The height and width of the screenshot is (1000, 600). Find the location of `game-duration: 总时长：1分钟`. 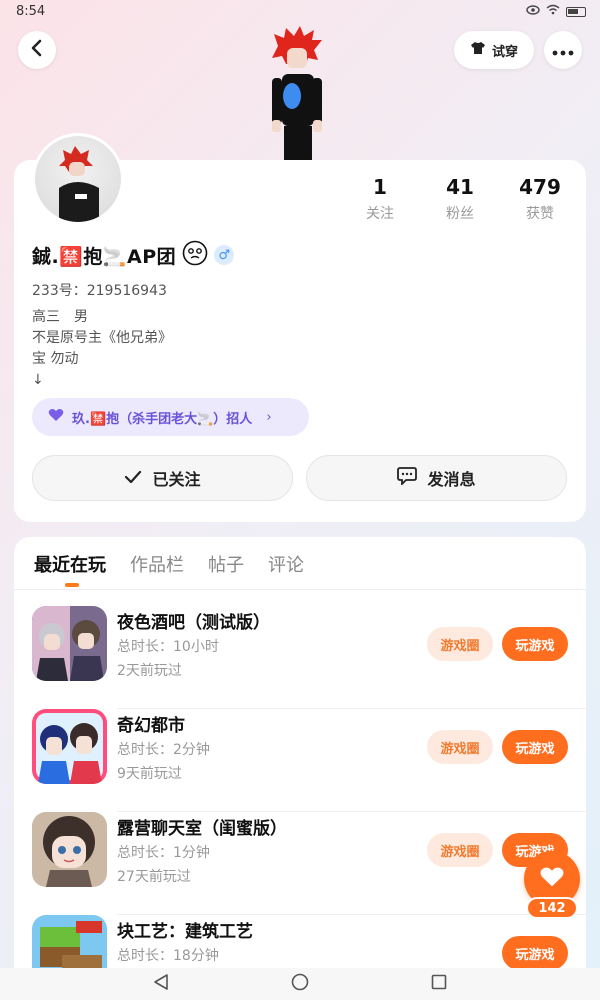

game-duration: 总时长：1分钟 is located at coordinates (163, 853).